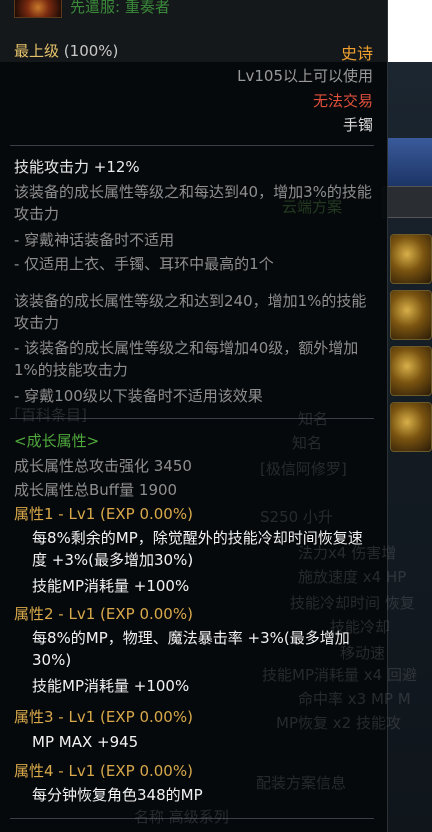  What do you see at coordinates (354, 699) in the screenshot?
I see `bg-ghost-text: 命中率 x3 MP M` at bounding box center [354, 699].